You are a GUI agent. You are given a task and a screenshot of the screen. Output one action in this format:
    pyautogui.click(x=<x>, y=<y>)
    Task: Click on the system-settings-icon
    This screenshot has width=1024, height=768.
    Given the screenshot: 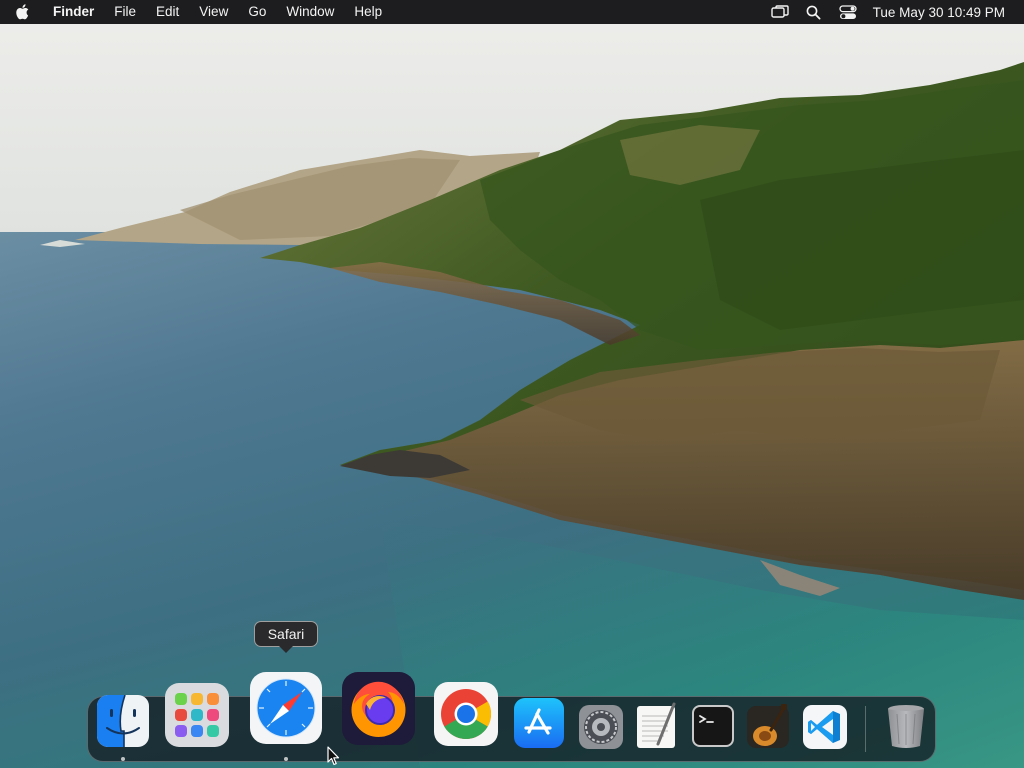 What is the action you would take?
    pyautogui.click(x=601, y=727)
    